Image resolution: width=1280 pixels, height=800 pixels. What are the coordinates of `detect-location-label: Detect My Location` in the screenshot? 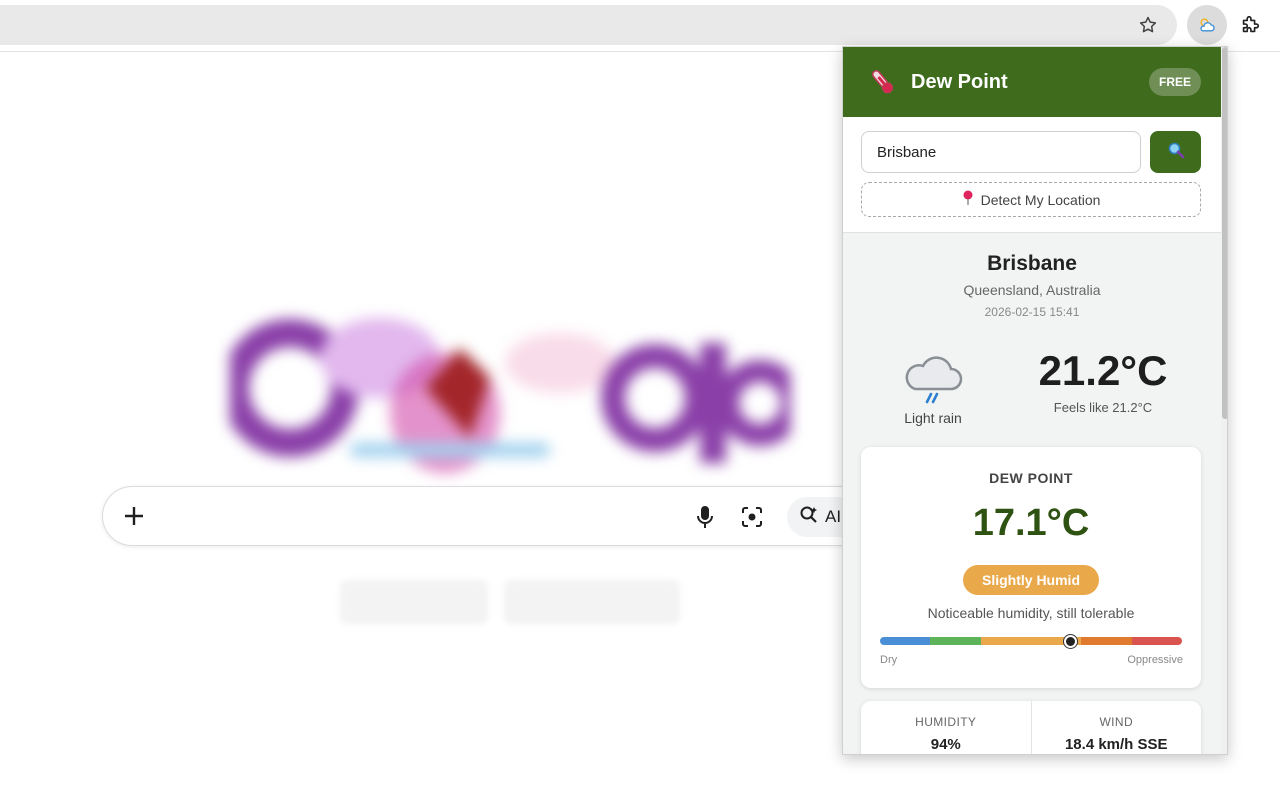 It's located at (1040, 199).